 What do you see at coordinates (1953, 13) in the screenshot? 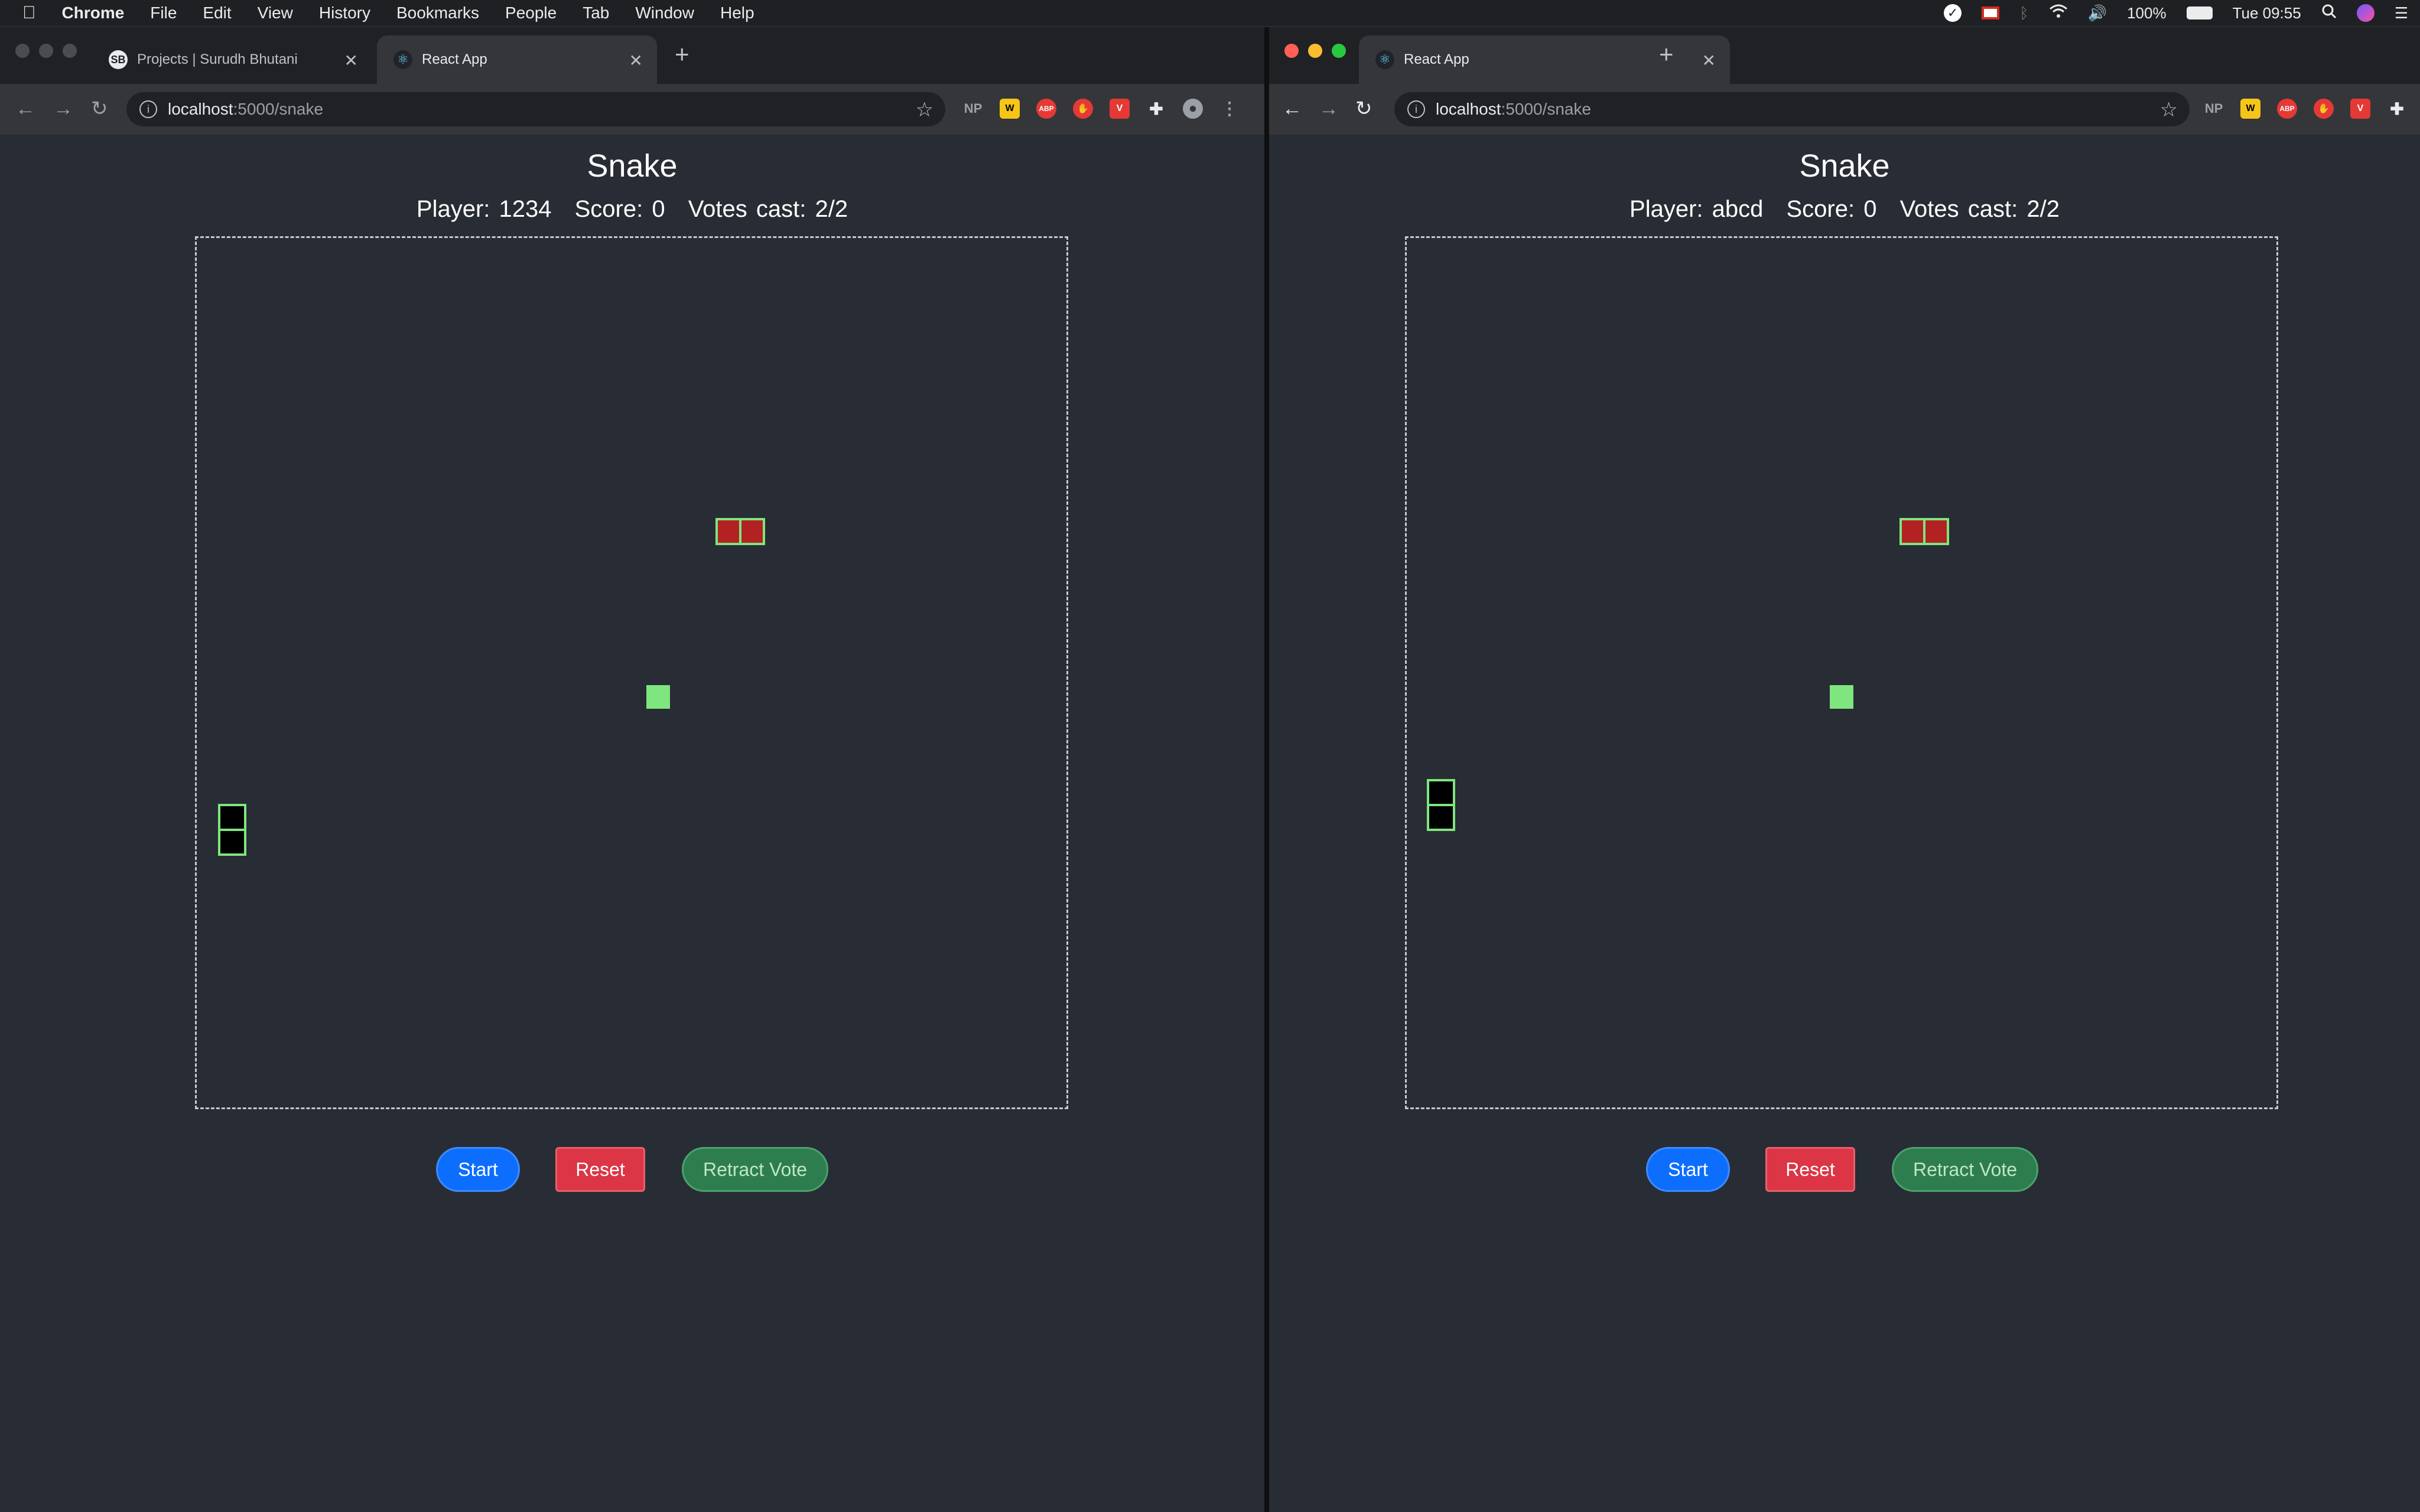
I see `checkmark-status-icon: ✓` at bounding box center [1953, 13].